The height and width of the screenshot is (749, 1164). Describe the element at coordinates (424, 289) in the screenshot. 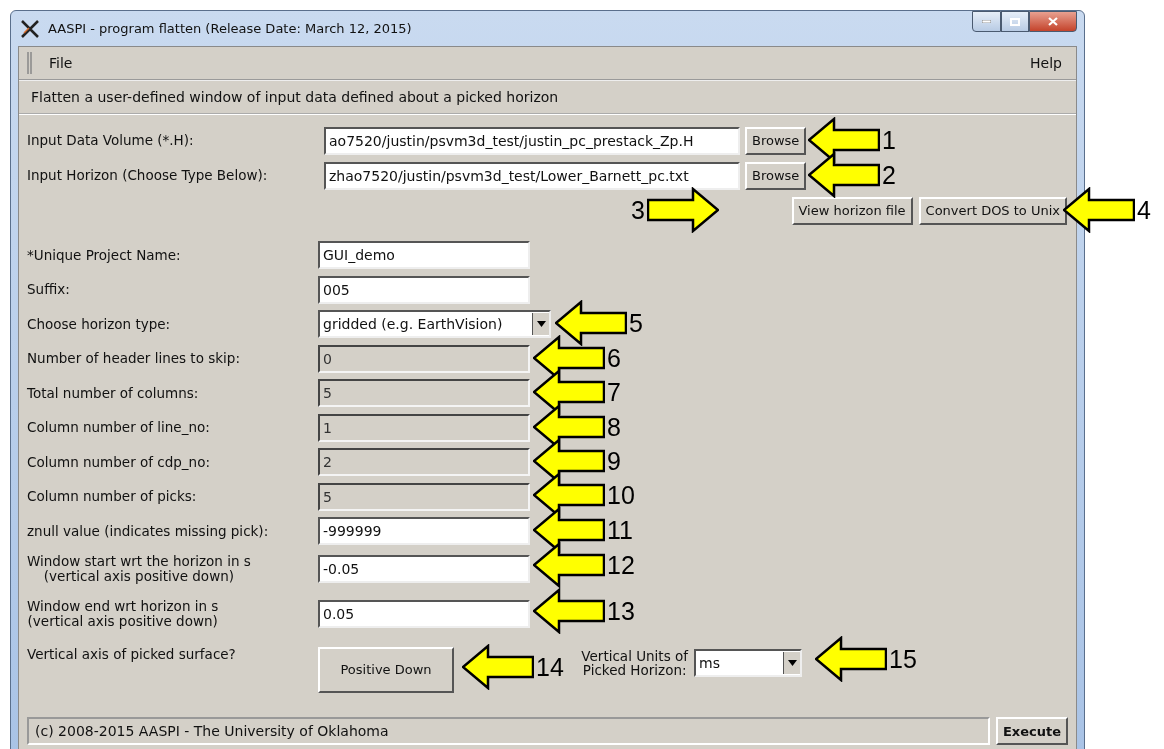

I see `input-field: 005` at that location.